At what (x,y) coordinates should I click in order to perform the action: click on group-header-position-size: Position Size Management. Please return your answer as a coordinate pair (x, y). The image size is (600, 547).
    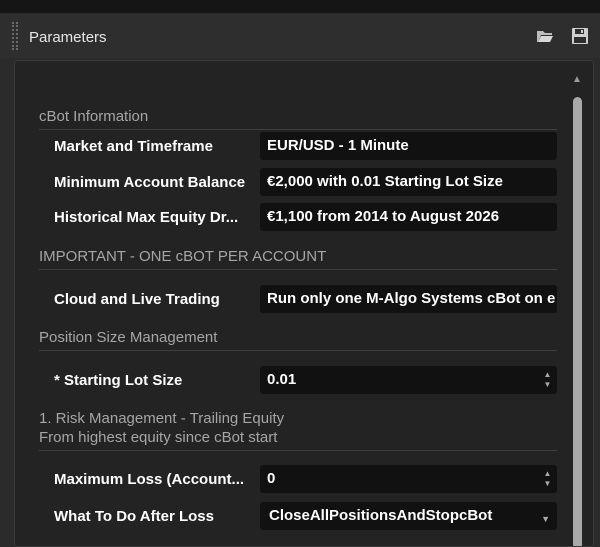
    Looking at the image, I should click on (128, 337).